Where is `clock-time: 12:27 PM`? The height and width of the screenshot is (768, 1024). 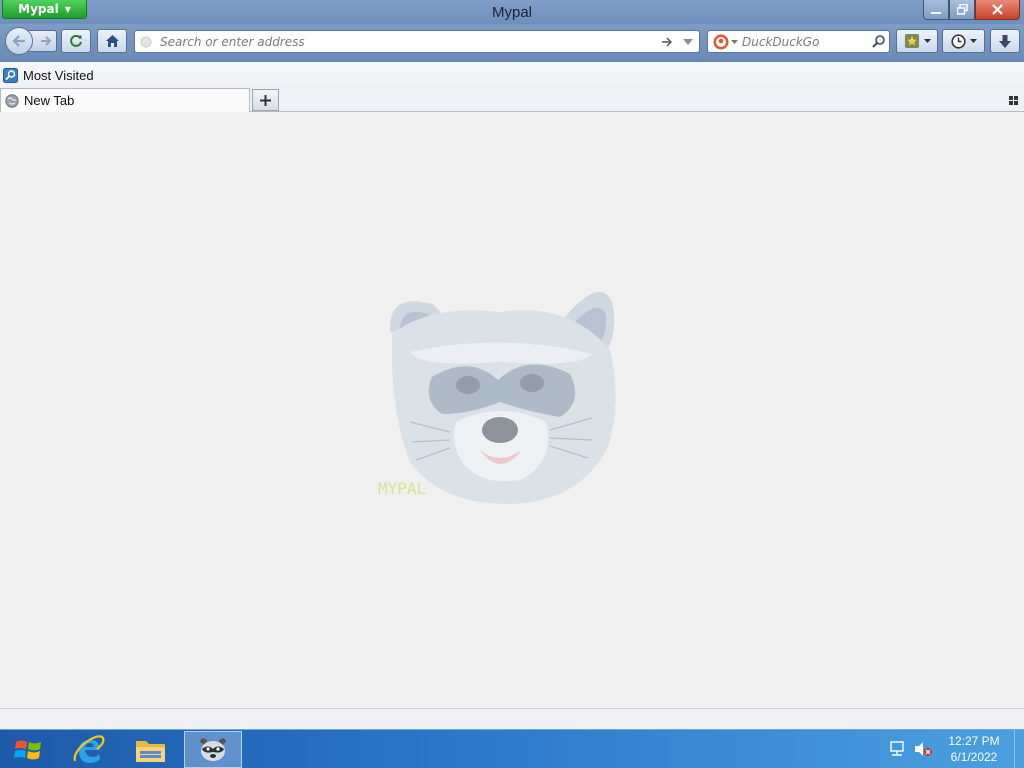 clock-time: 12:27 PM is located at coordinates (974, 741).